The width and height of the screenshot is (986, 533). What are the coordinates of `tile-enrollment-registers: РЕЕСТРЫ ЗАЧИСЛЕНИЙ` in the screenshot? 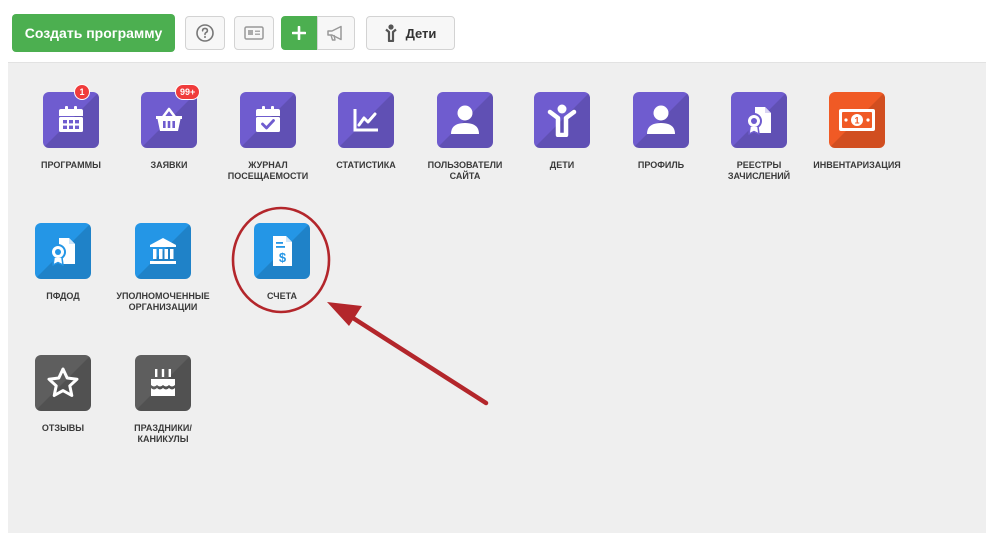 It's located at (759, 137).